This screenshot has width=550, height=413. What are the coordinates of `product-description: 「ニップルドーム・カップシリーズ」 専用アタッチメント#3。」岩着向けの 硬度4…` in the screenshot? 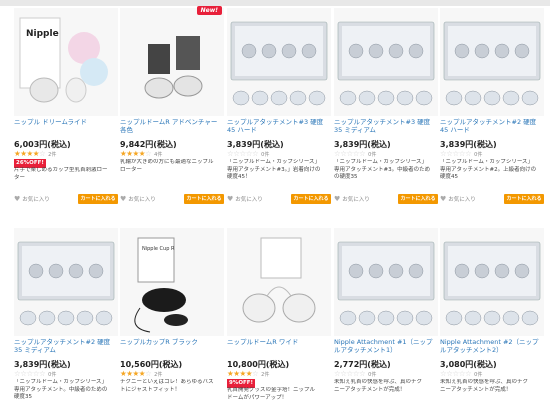 It's located at (274, 169).